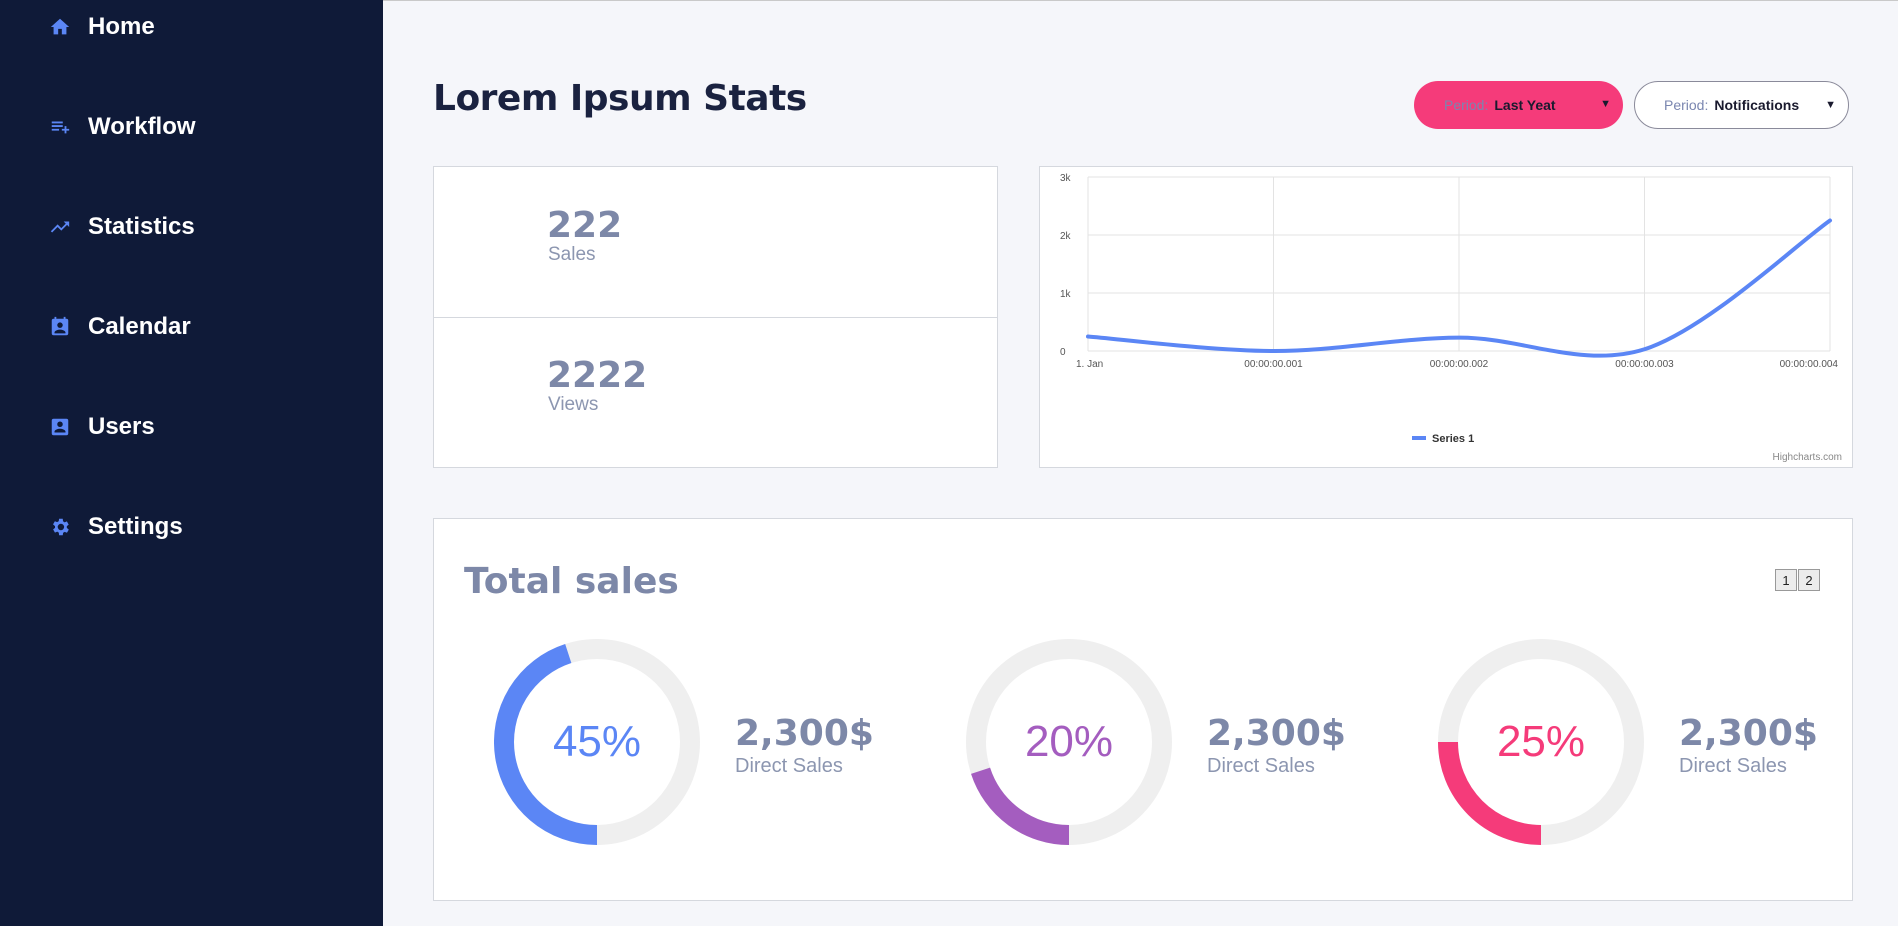 The width and height of the screenshot is (1898, 926). I want to click on sidebar-item-label: Calendar, so click(139, 326).